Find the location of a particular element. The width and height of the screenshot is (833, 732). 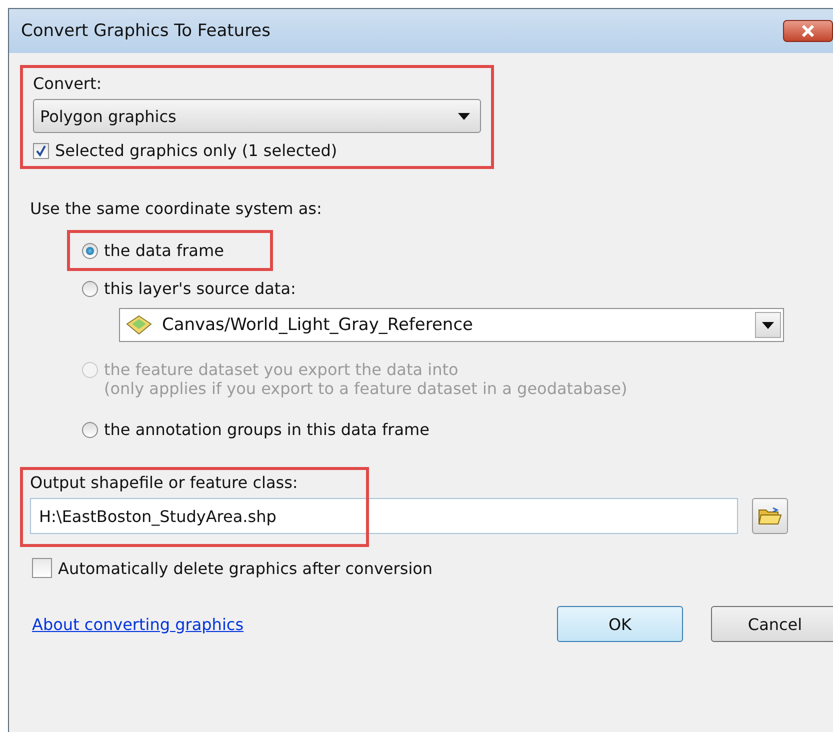

help-link: About converting graphics is located at coordinates (138, 624).